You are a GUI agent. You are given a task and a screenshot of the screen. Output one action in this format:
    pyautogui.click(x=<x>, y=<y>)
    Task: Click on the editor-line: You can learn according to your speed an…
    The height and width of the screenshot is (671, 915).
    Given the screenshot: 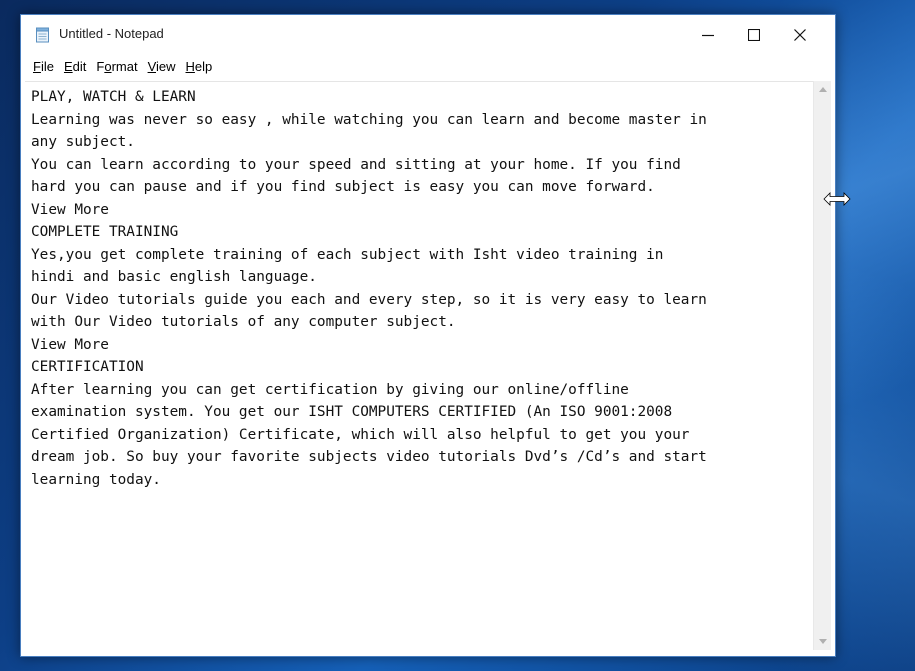 What is the action you would take?
    pyautogui.click(x=356, y=164)
    